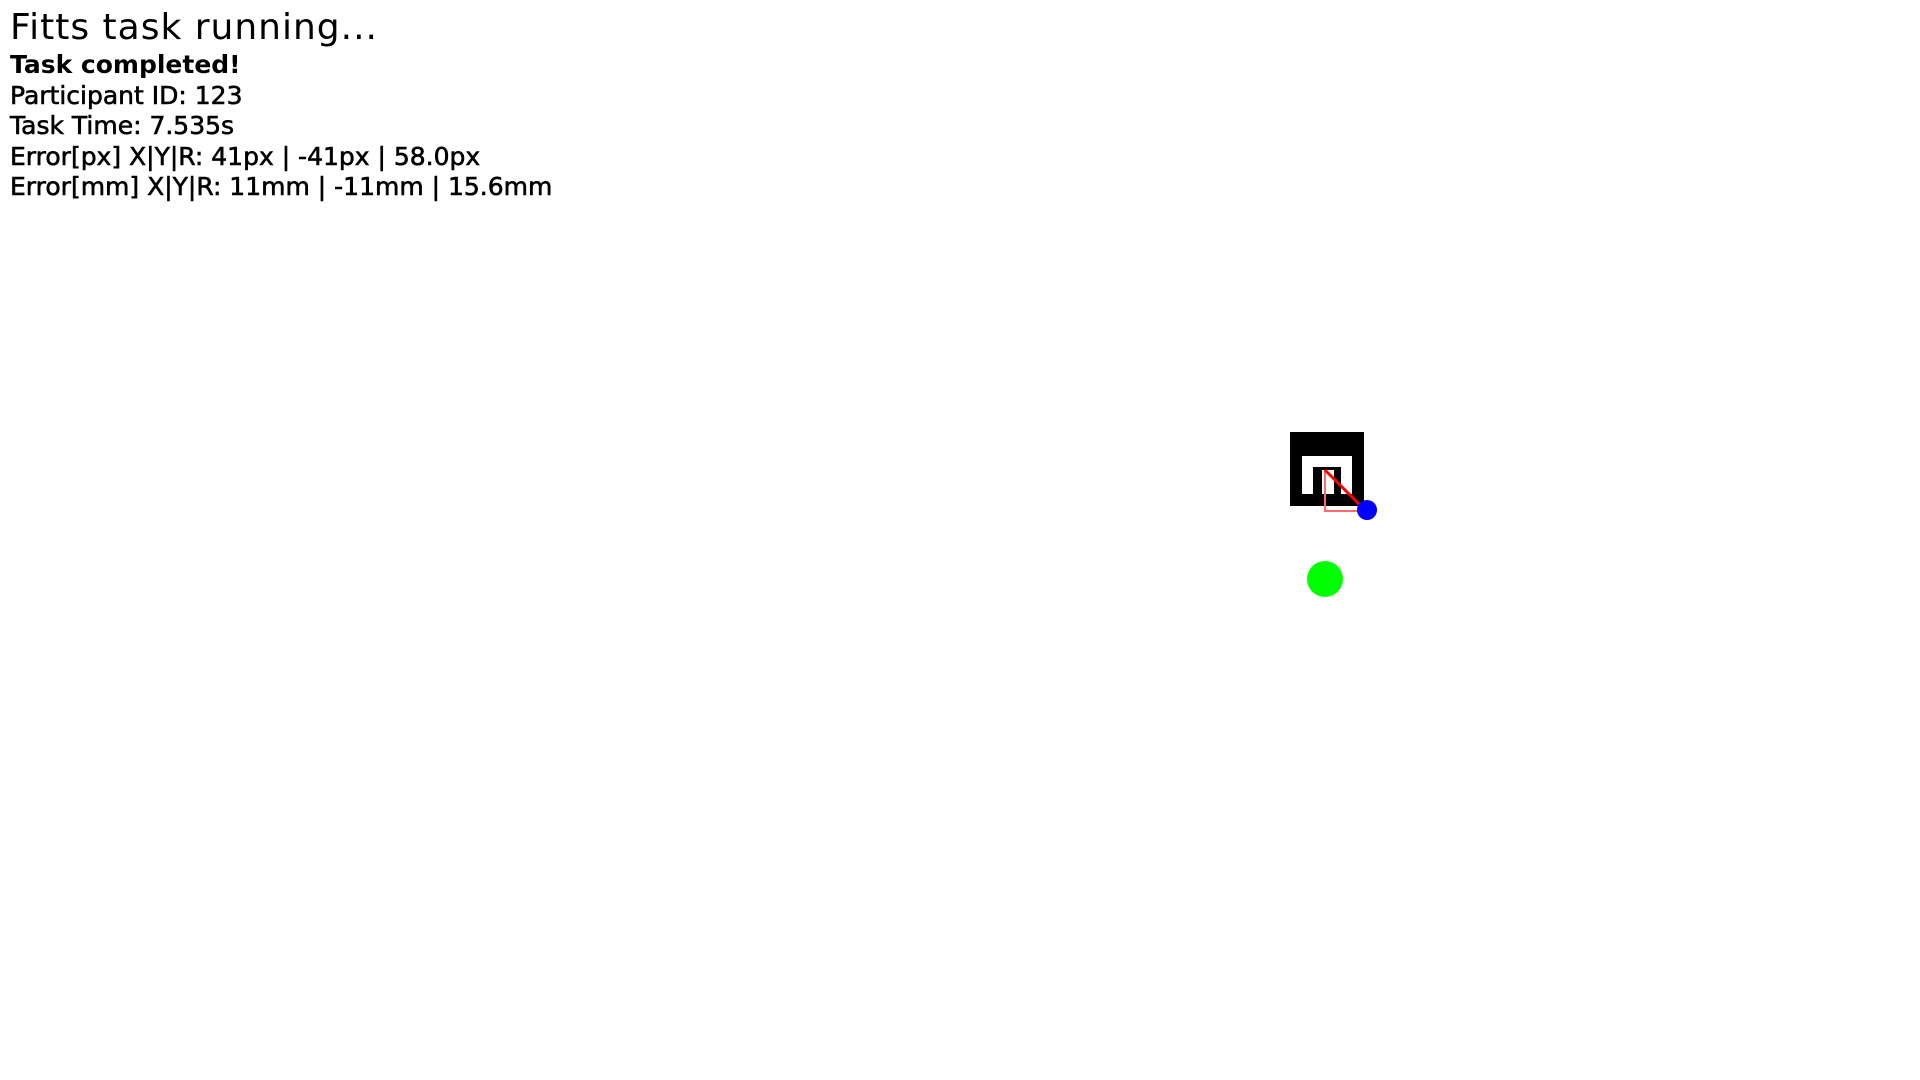 This screenshot has width=1920, height=1080. I want to click on green-target-icon, so click(1325, 579).